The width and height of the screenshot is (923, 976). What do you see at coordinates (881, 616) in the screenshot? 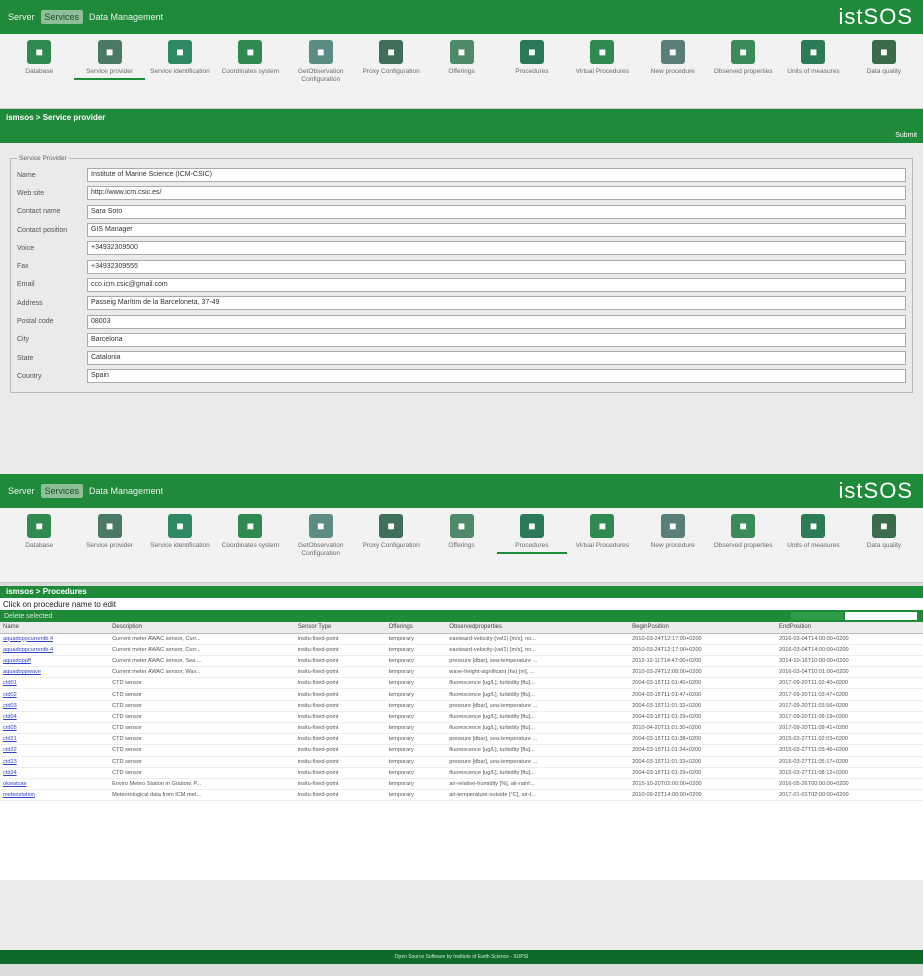
I see `search-input` at bounding box center [881, 616].